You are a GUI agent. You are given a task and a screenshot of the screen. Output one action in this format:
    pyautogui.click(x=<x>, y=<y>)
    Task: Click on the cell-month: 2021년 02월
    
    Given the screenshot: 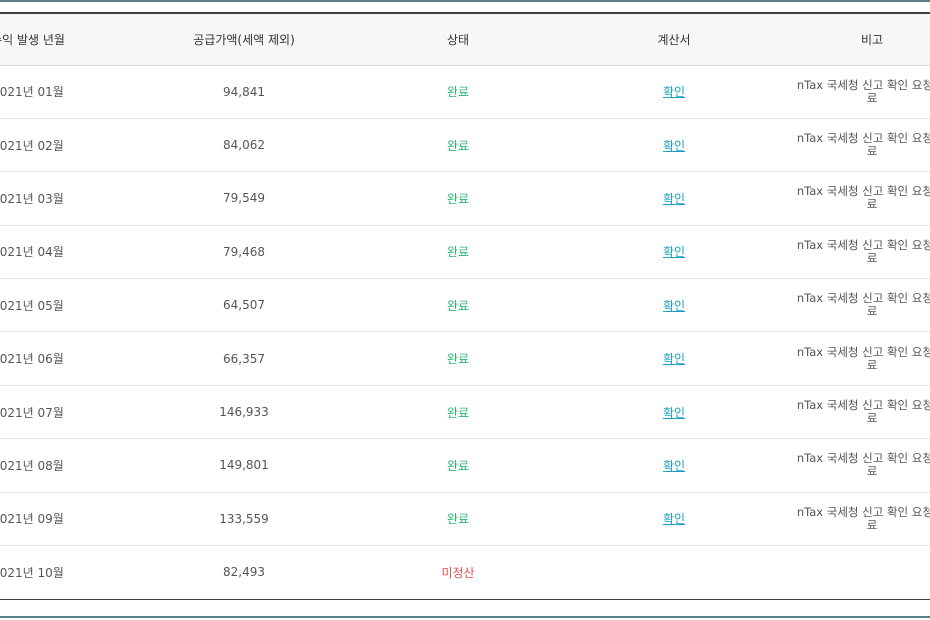 What is the action you would take?
    pyautogui.click(x=64, y=145)
    